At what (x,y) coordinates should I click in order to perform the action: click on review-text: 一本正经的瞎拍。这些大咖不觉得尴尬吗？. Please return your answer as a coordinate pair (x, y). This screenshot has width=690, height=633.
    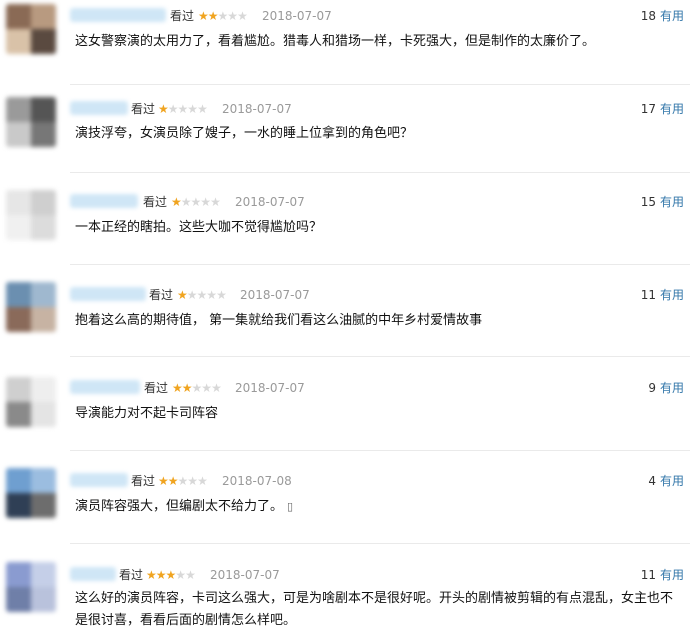
    Looking at the image, I should click on (199, 227).